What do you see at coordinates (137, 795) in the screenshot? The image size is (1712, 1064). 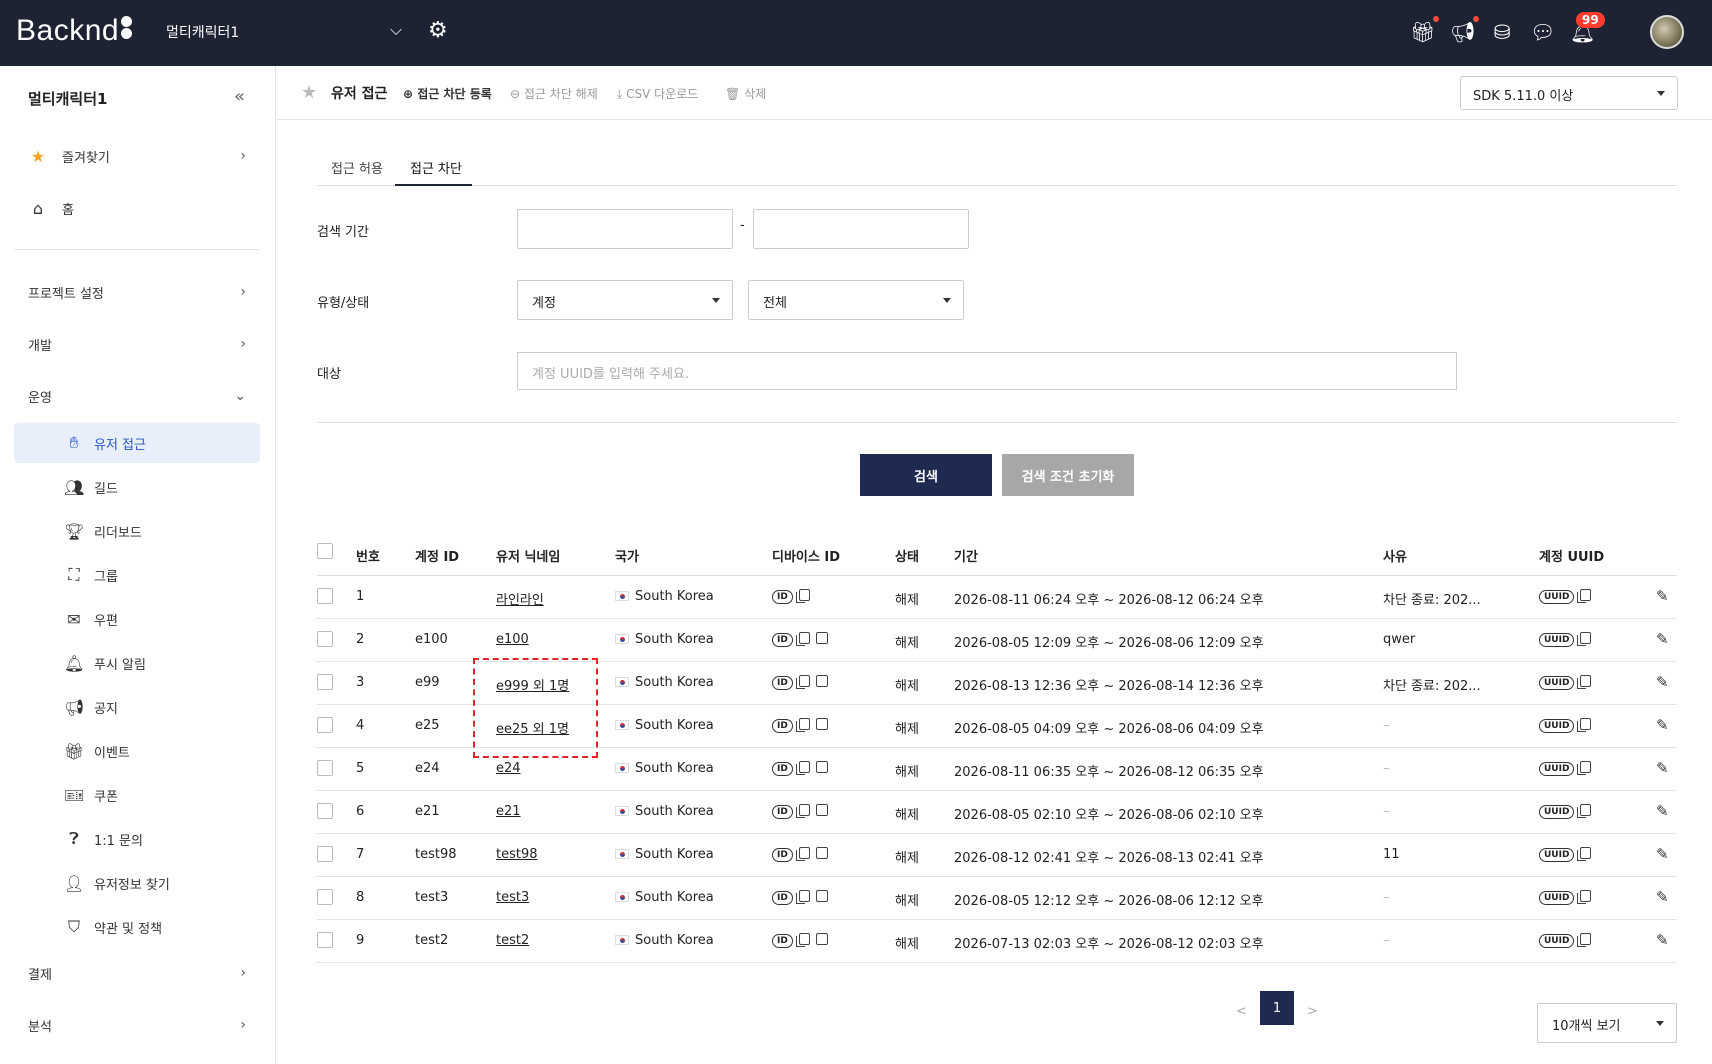 I see `sidebar-item-coupon: 🎫︎ 쿠폰` at bounding box center [137, 795].